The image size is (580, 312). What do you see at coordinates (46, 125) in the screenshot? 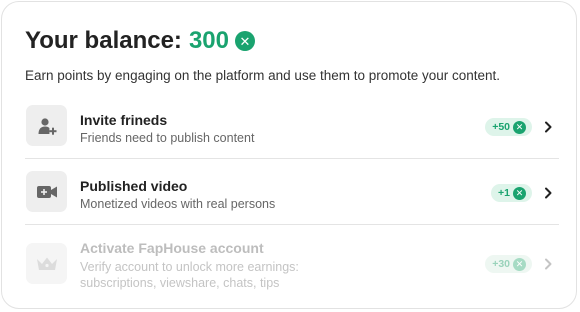
I see `add-user-icon` at bounding box center [46, 125].